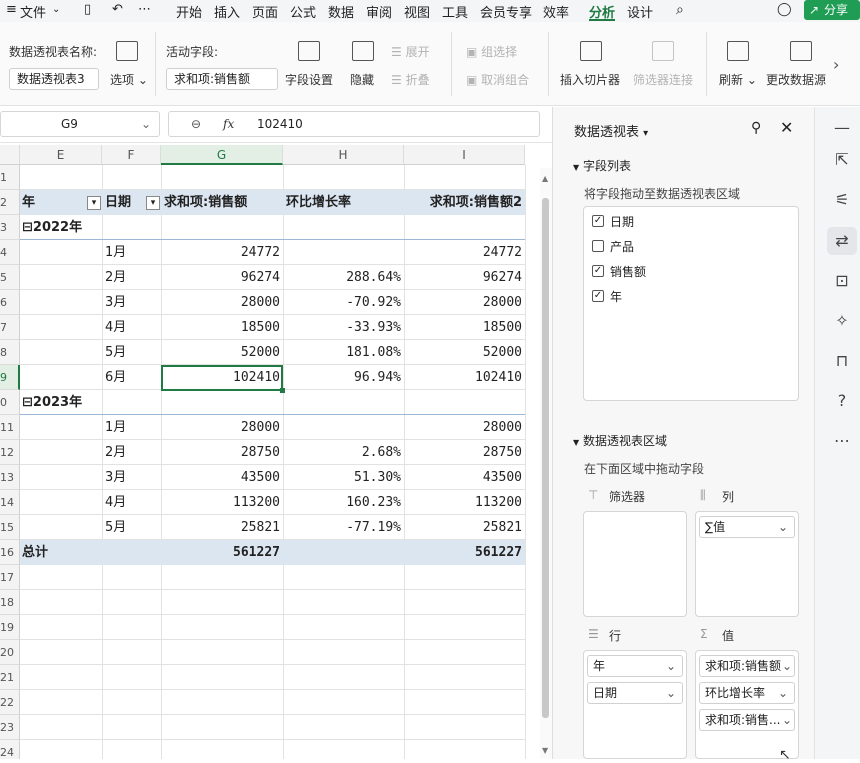 Image resolution: width=860 pixels, height=763 pixels. What do you see at coordinates (222, 155) in the screenshot?
I see `column-header-g: G` at bounding box center [222, 155].